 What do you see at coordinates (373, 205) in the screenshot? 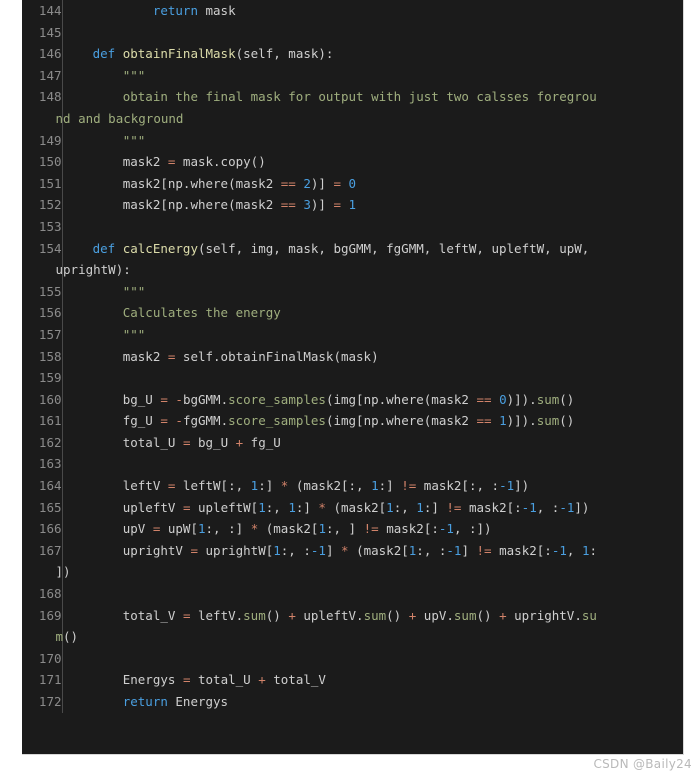
I see `code-line: mask2[np.where(mask2 == 3)] = 1` at bounding box center [373, 205].